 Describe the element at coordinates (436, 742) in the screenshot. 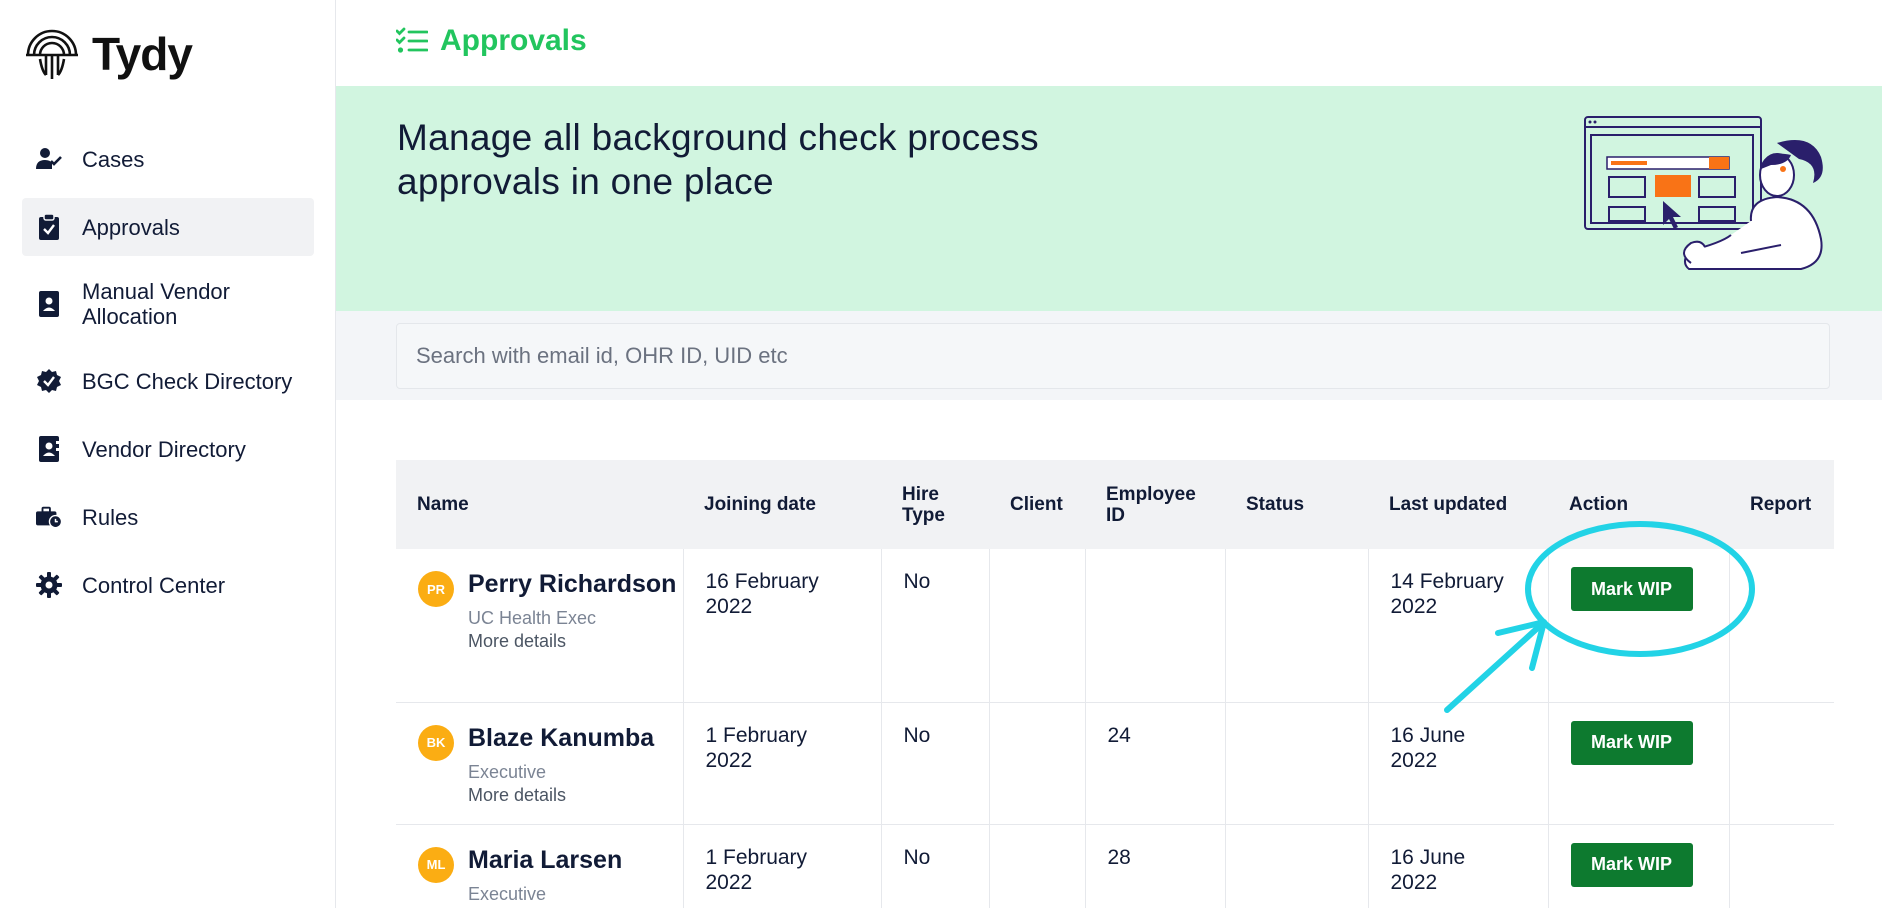

I see `avatar: BK` at that location.